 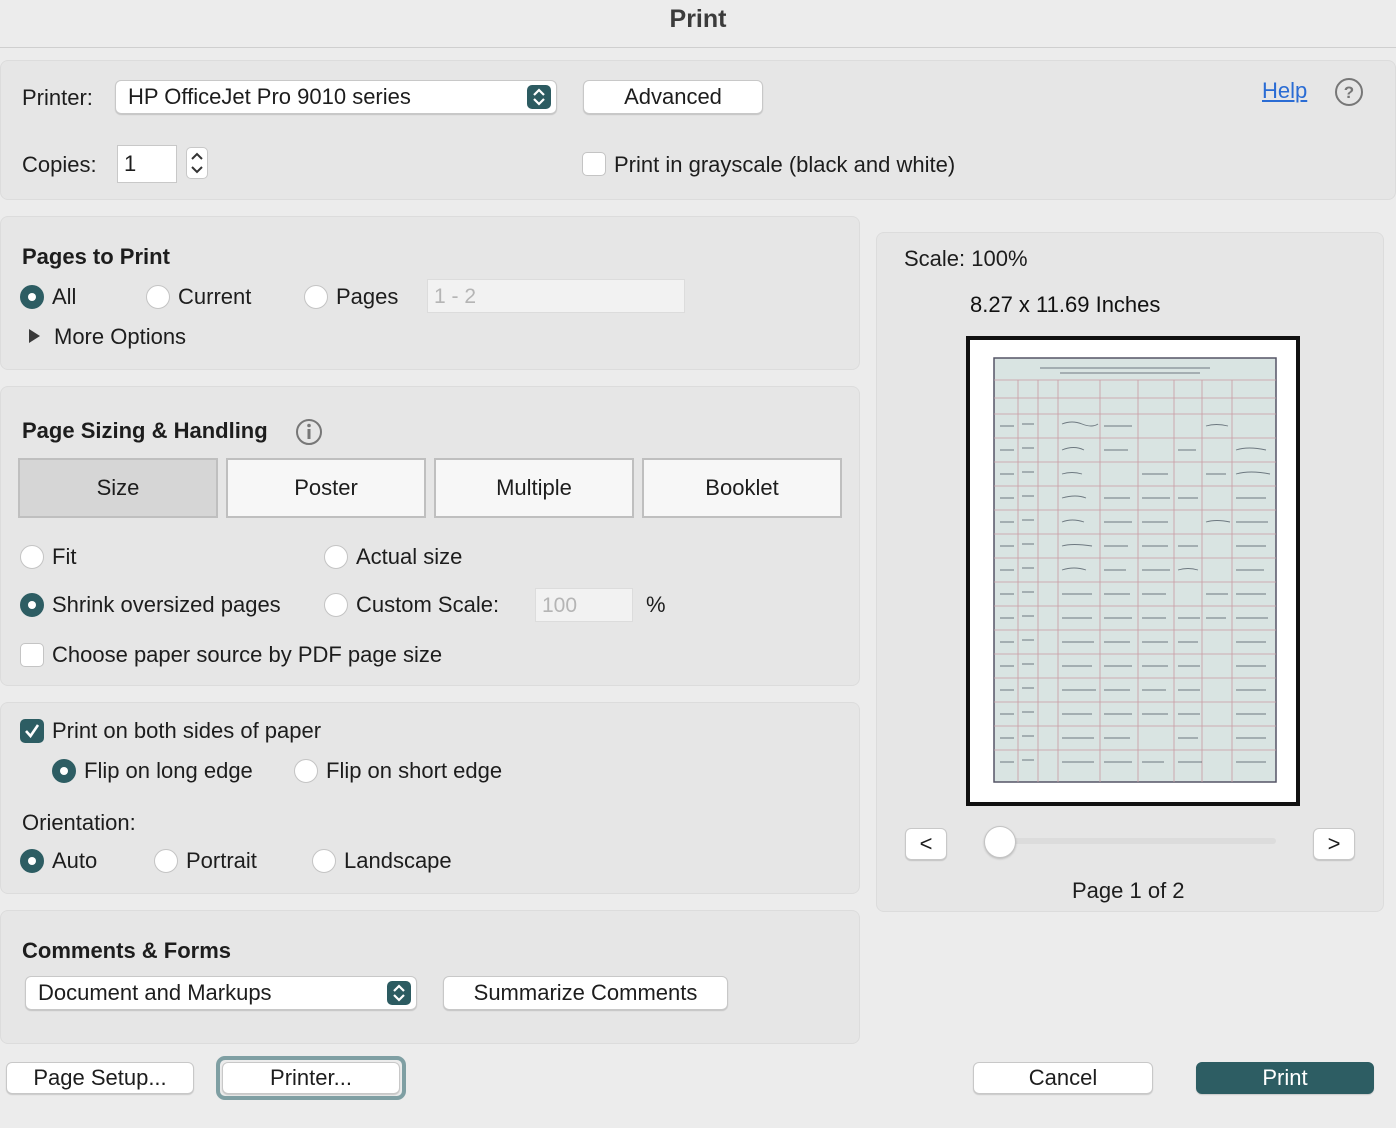 What do you see at coordinates (1065, 304) in the screenshot?
I see `paper-size-text: 8.27 x 11.69 Inches` at bounding box center [1065, 304].